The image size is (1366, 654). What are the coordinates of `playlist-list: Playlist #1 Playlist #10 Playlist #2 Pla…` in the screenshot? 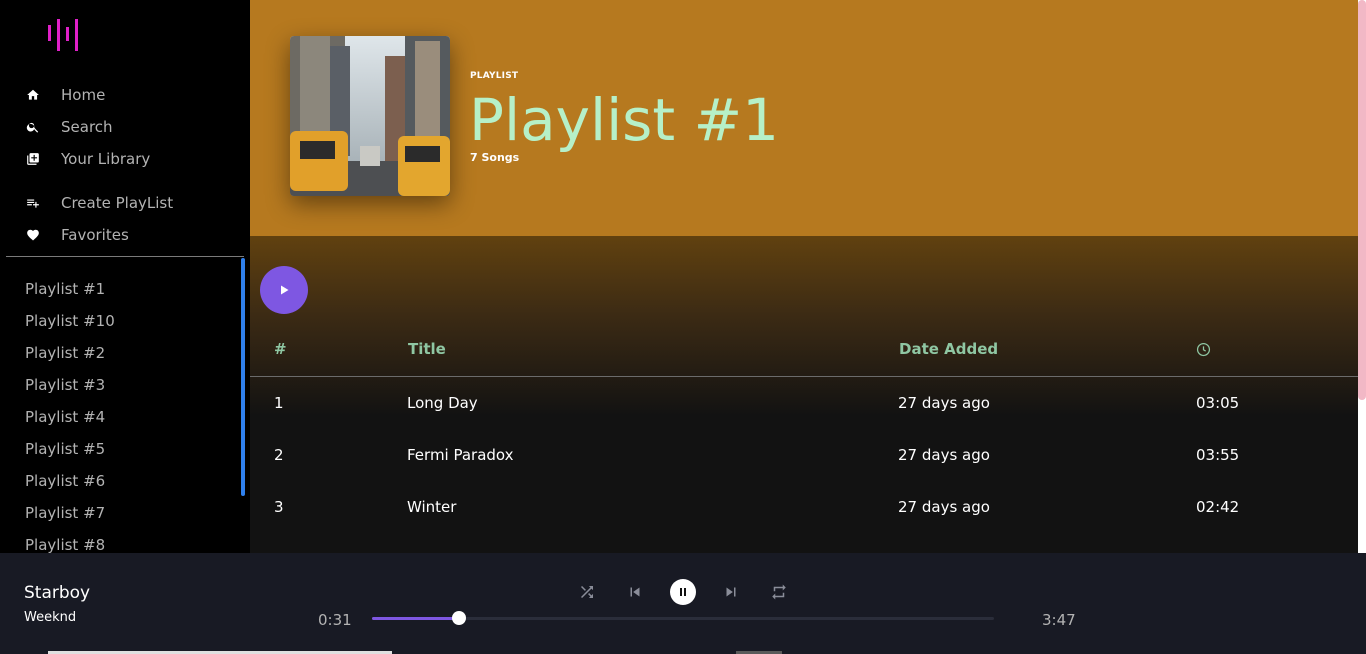 It's located at (125, 405).